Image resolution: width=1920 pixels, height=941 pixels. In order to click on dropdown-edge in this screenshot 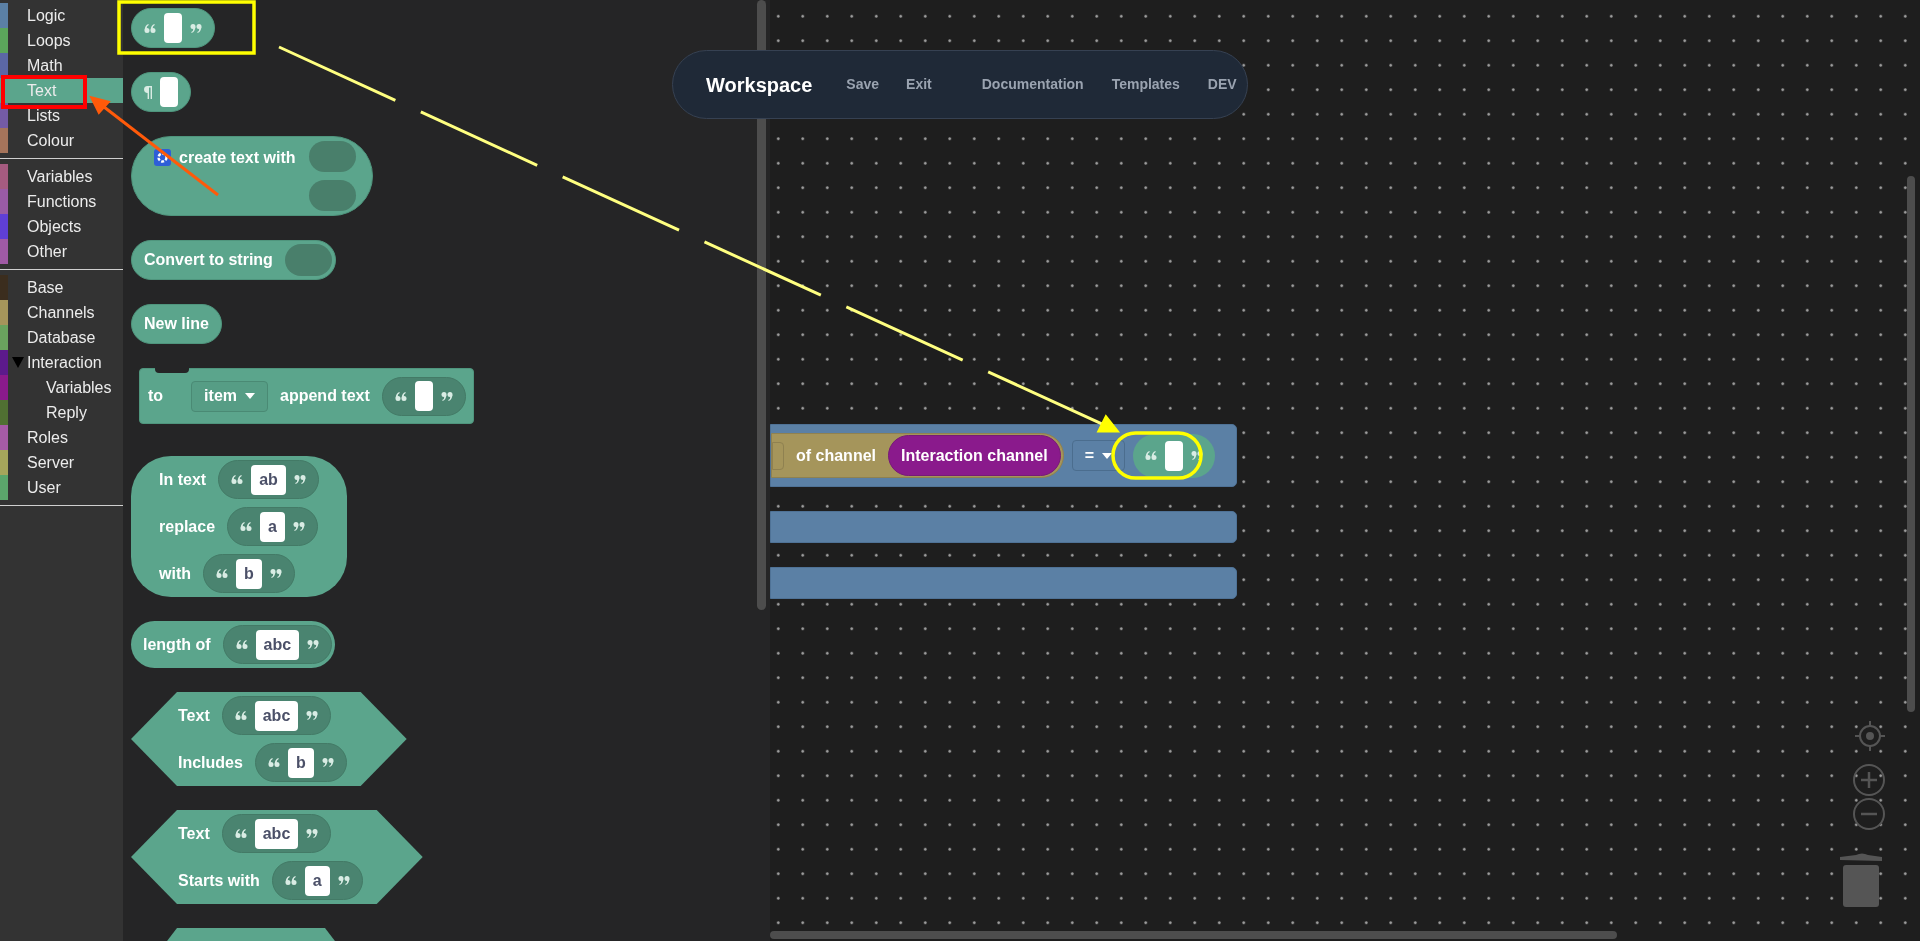, I will do `click(778, 455)`.